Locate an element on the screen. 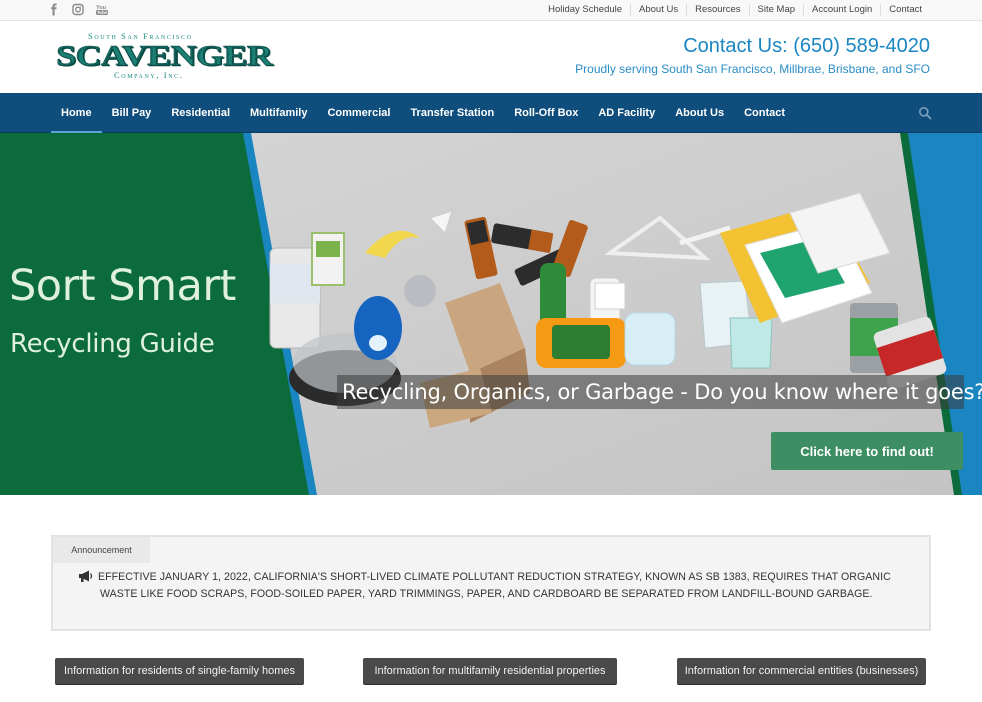  holiday-schedule-link: Holiday Schedule is located at coordinates (585, 10).